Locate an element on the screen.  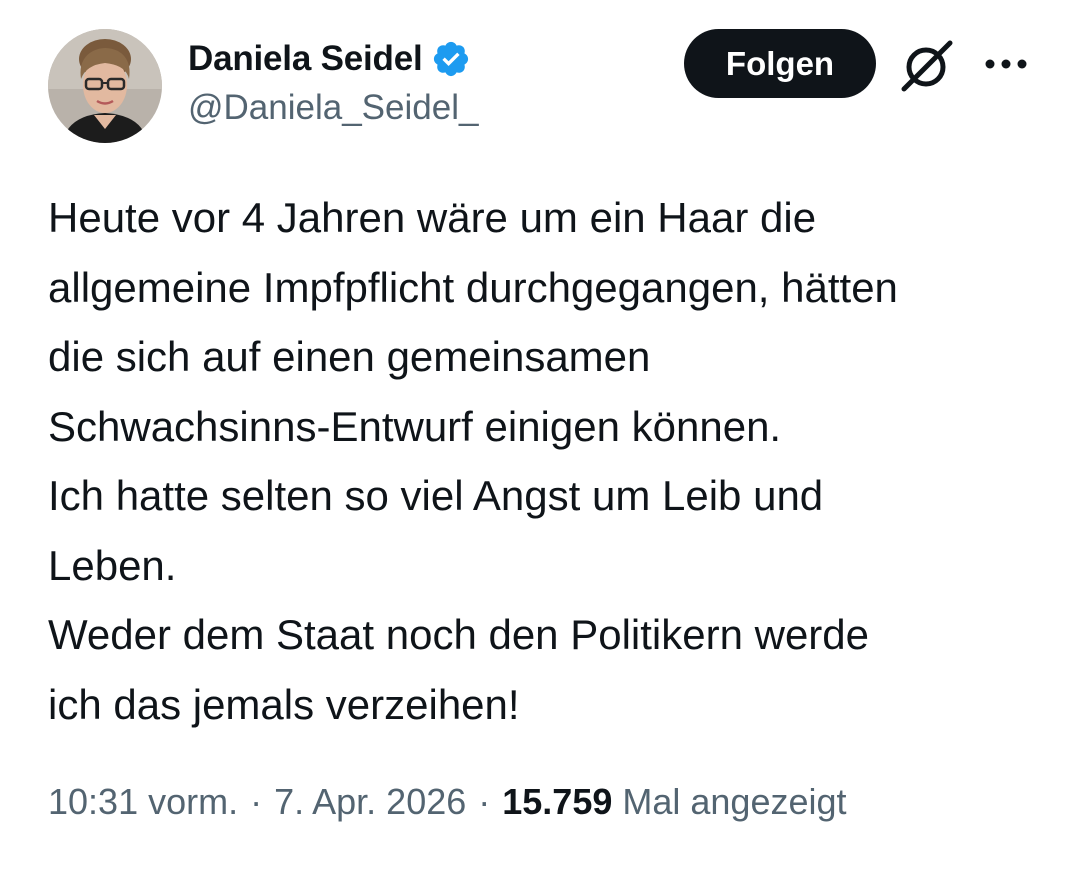
tweet-text-line: ich das jemals verzeihen! is located at coordinates (284, 704).